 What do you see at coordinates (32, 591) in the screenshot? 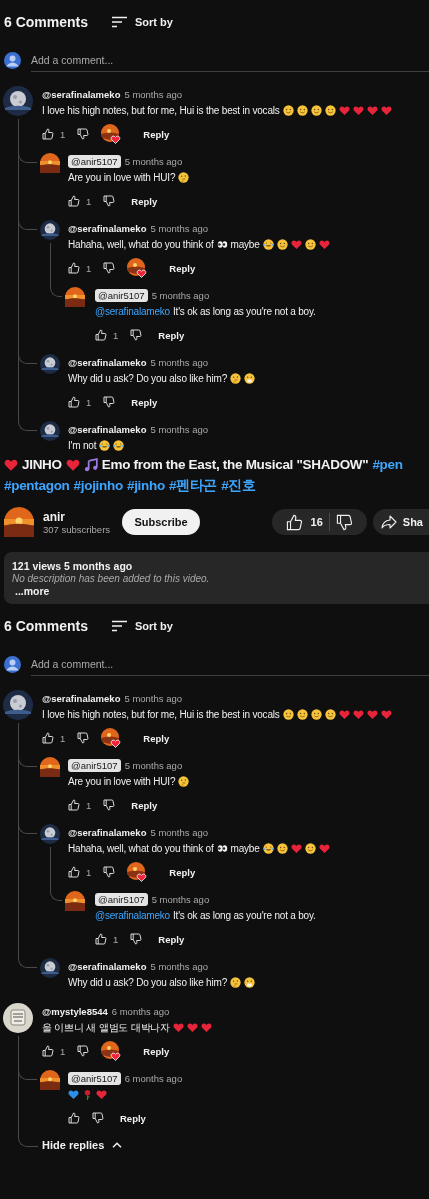
I see `more-link: ...more` at bounding box center [32, 591].